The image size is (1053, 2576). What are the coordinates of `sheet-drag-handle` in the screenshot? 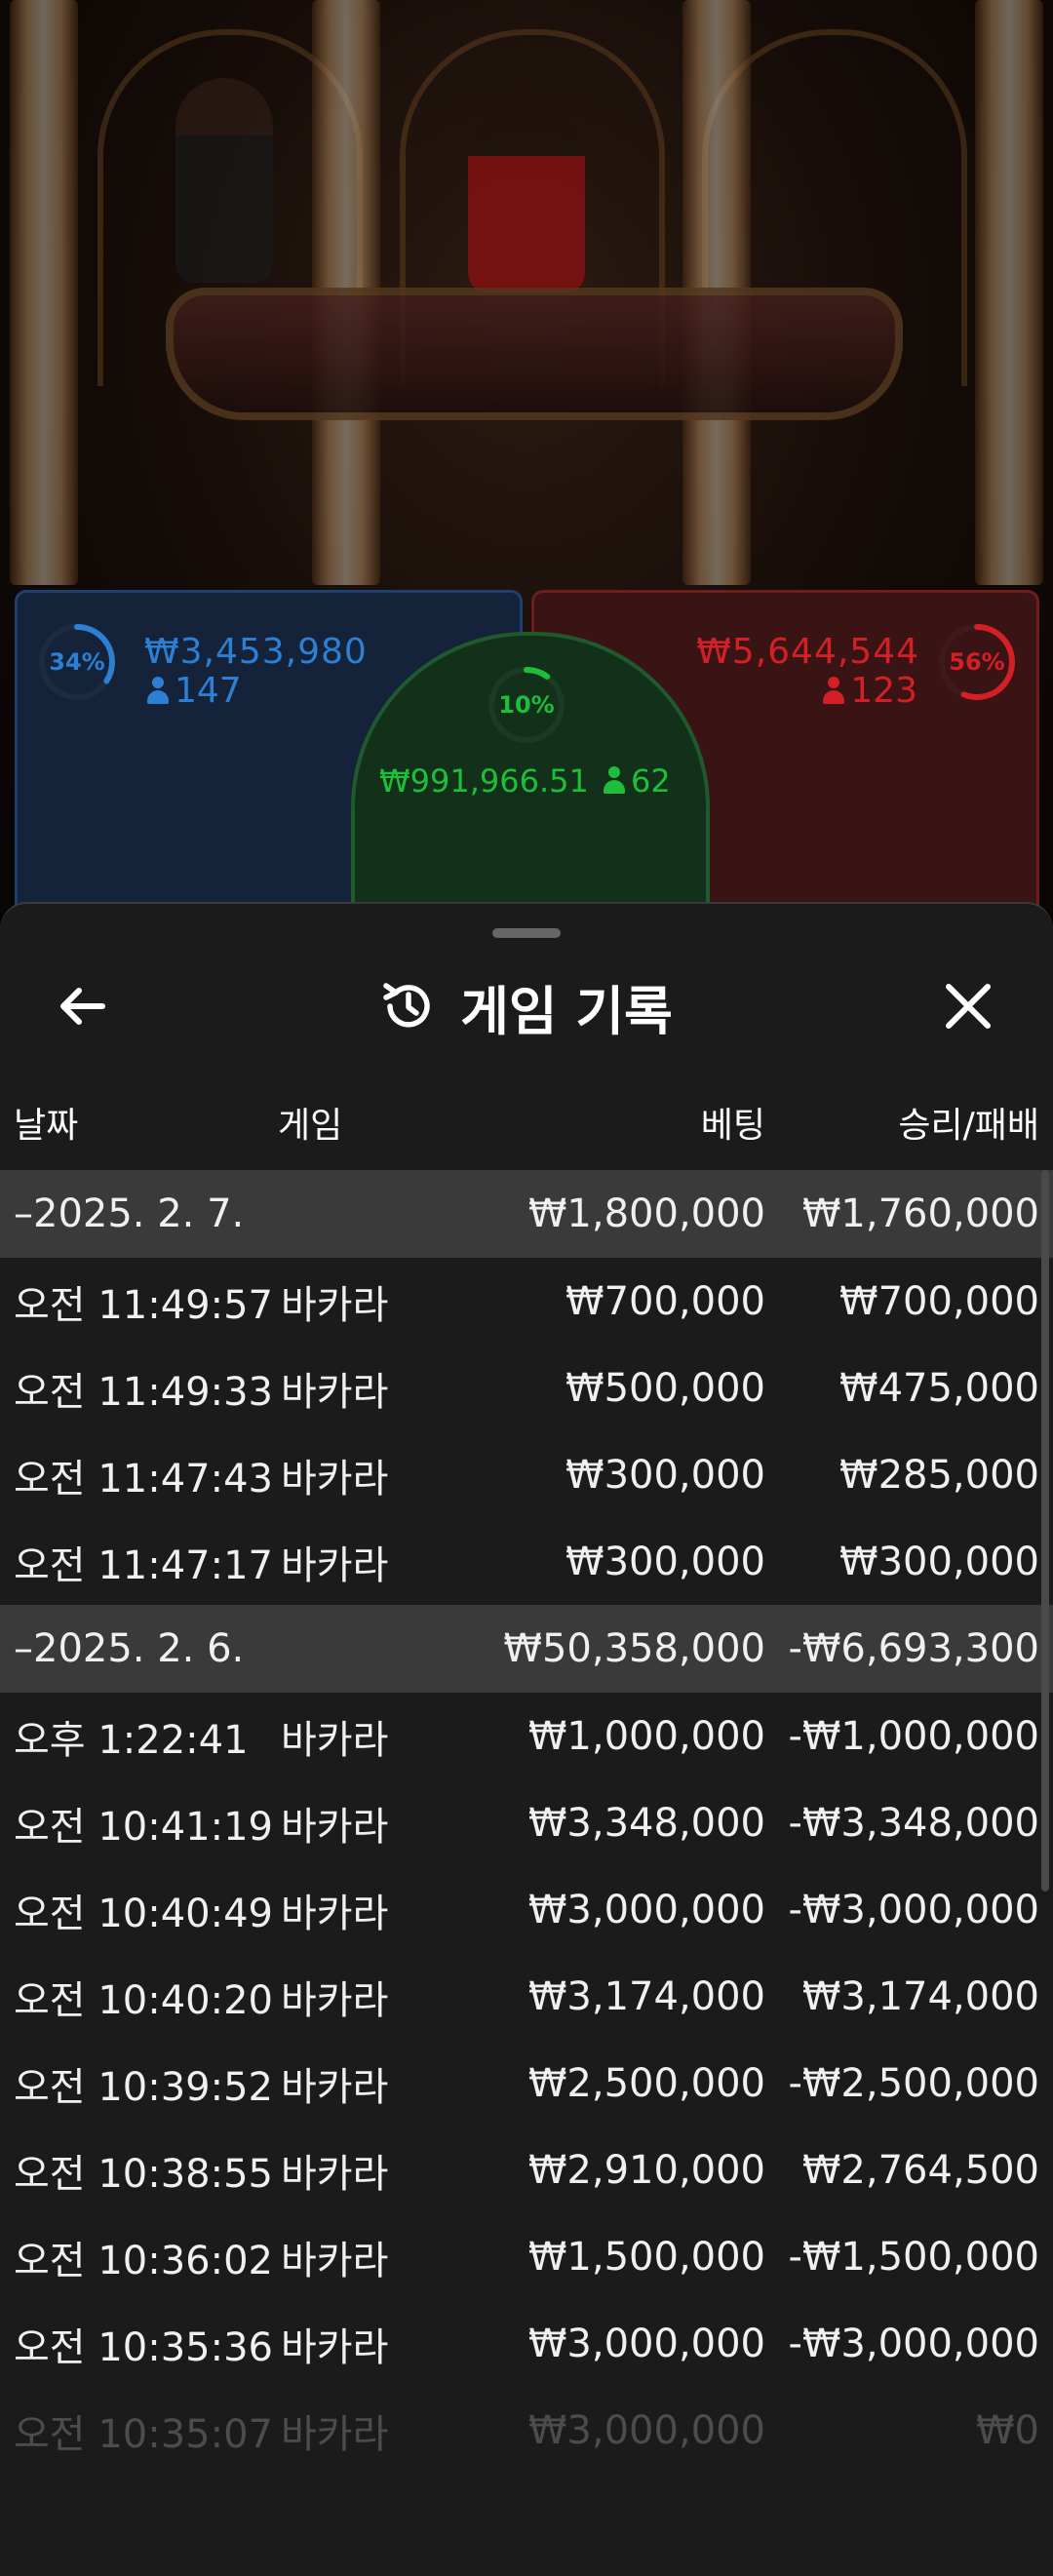 It's located at (526, 933).